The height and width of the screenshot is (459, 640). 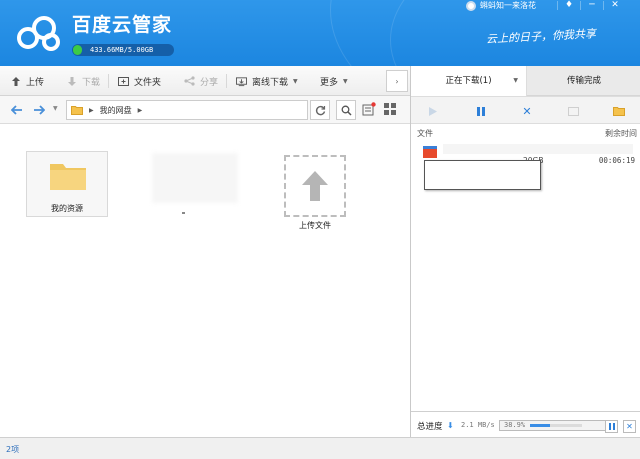 I want to click on chevron-right-icon: ›, so click(x=397, y=81).